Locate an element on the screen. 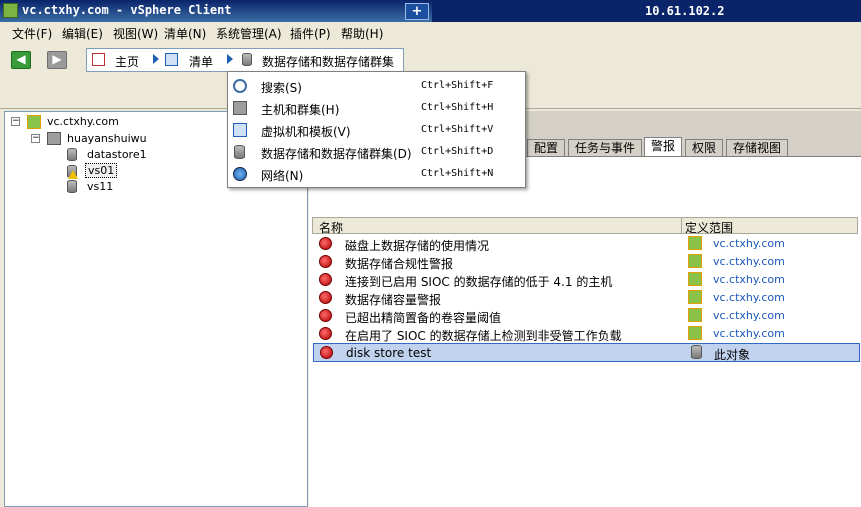 The height and width of the screenshot is (507, 861). menu-item-shortcut: Ctrl+Shift+D is located at coordinates (457, 151).